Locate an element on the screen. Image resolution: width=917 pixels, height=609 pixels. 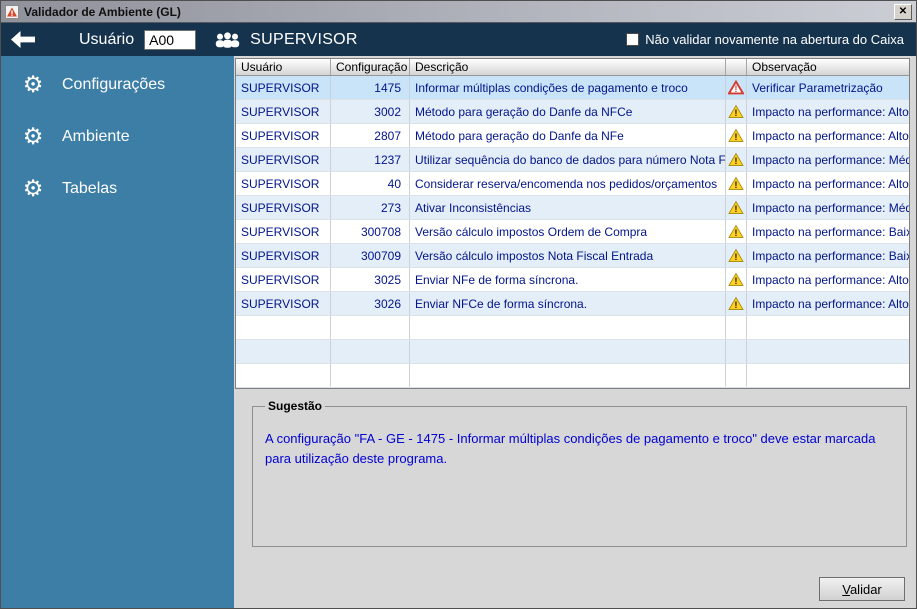
cell-configuracao: 1475 is located at coordinates (370, 87).